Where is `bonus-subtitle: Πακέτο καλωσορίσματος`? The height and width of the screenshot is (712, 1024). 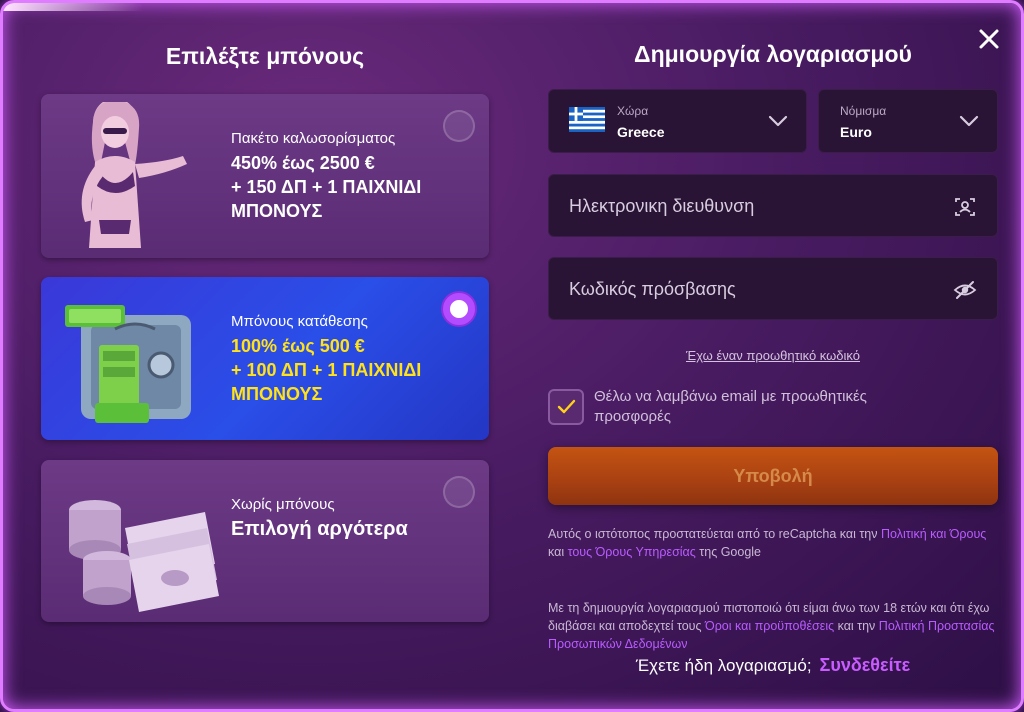 bonus-subtitle: Πακέτο καλωσορίσματος is located at coordinates (313, 138).